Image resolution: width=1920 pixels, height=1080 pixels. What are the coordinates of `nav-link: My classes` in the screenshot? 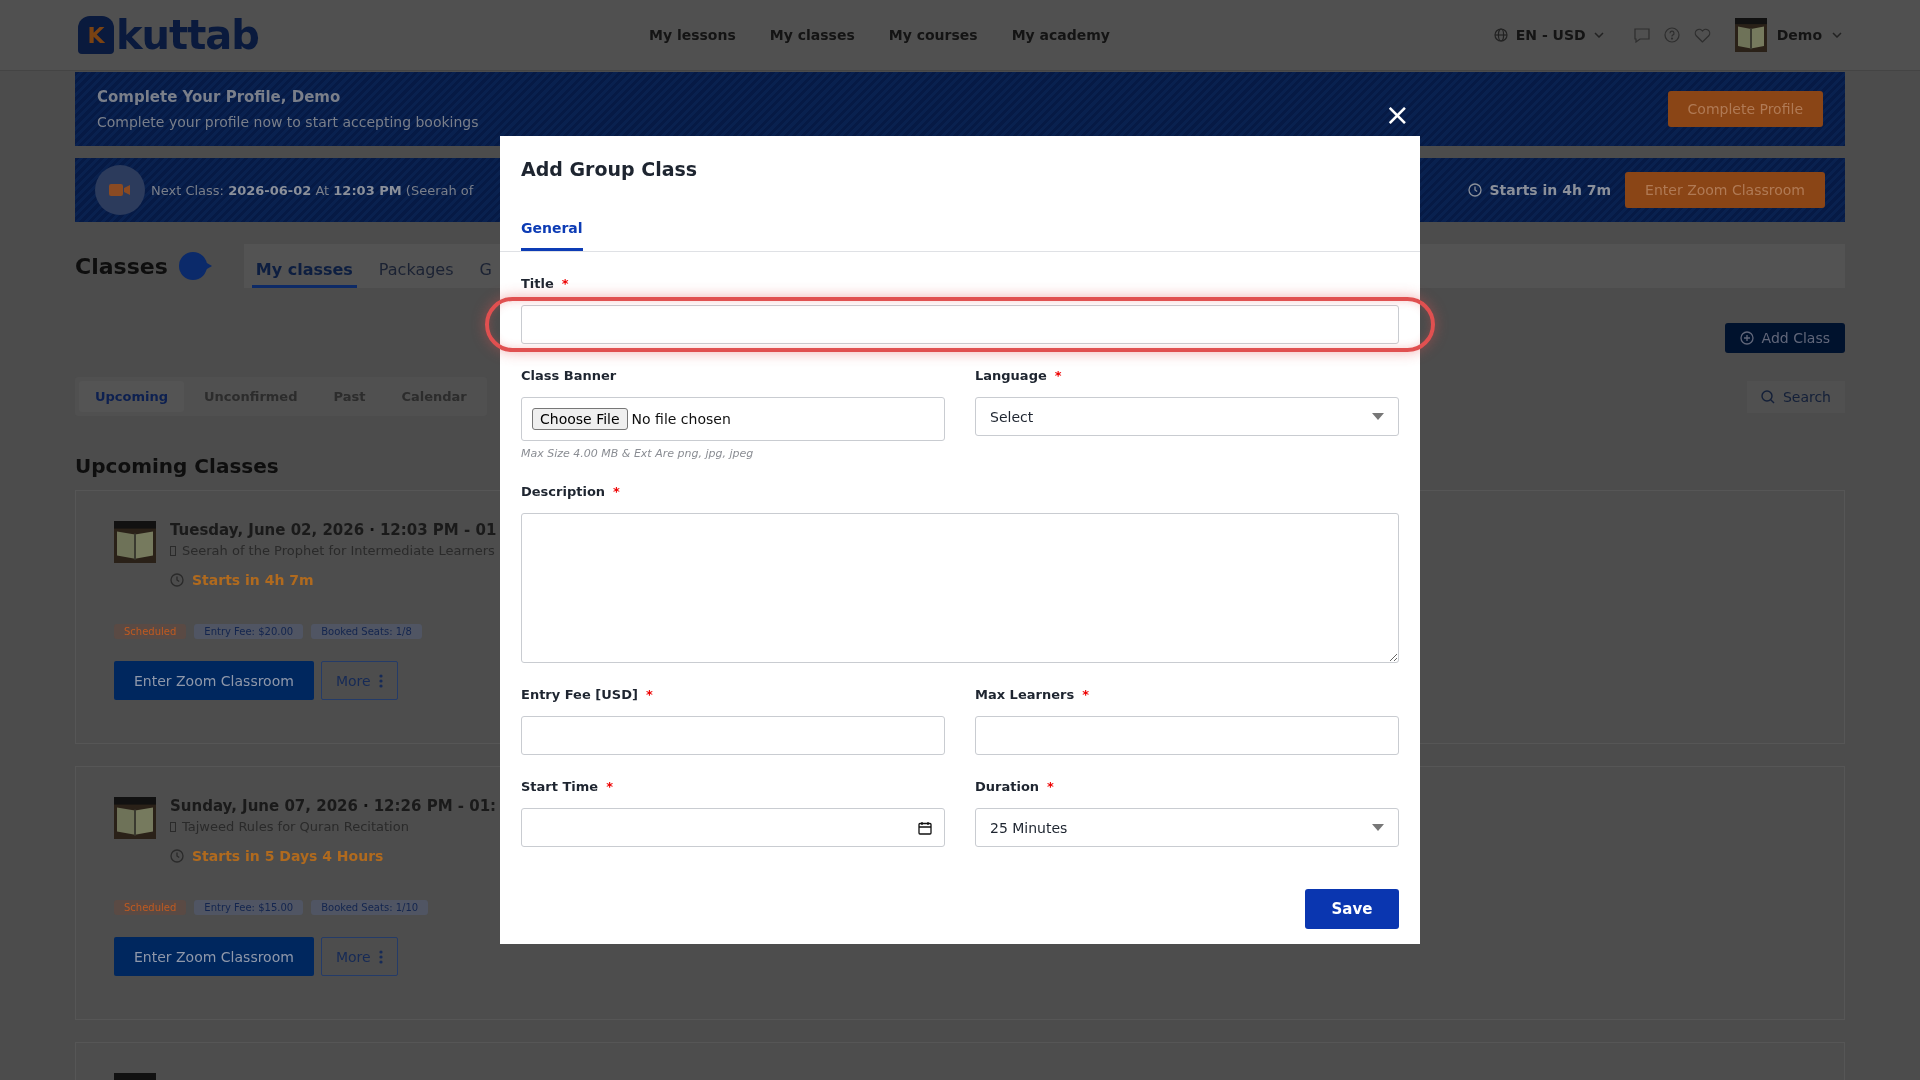 It's located at (812, 35).